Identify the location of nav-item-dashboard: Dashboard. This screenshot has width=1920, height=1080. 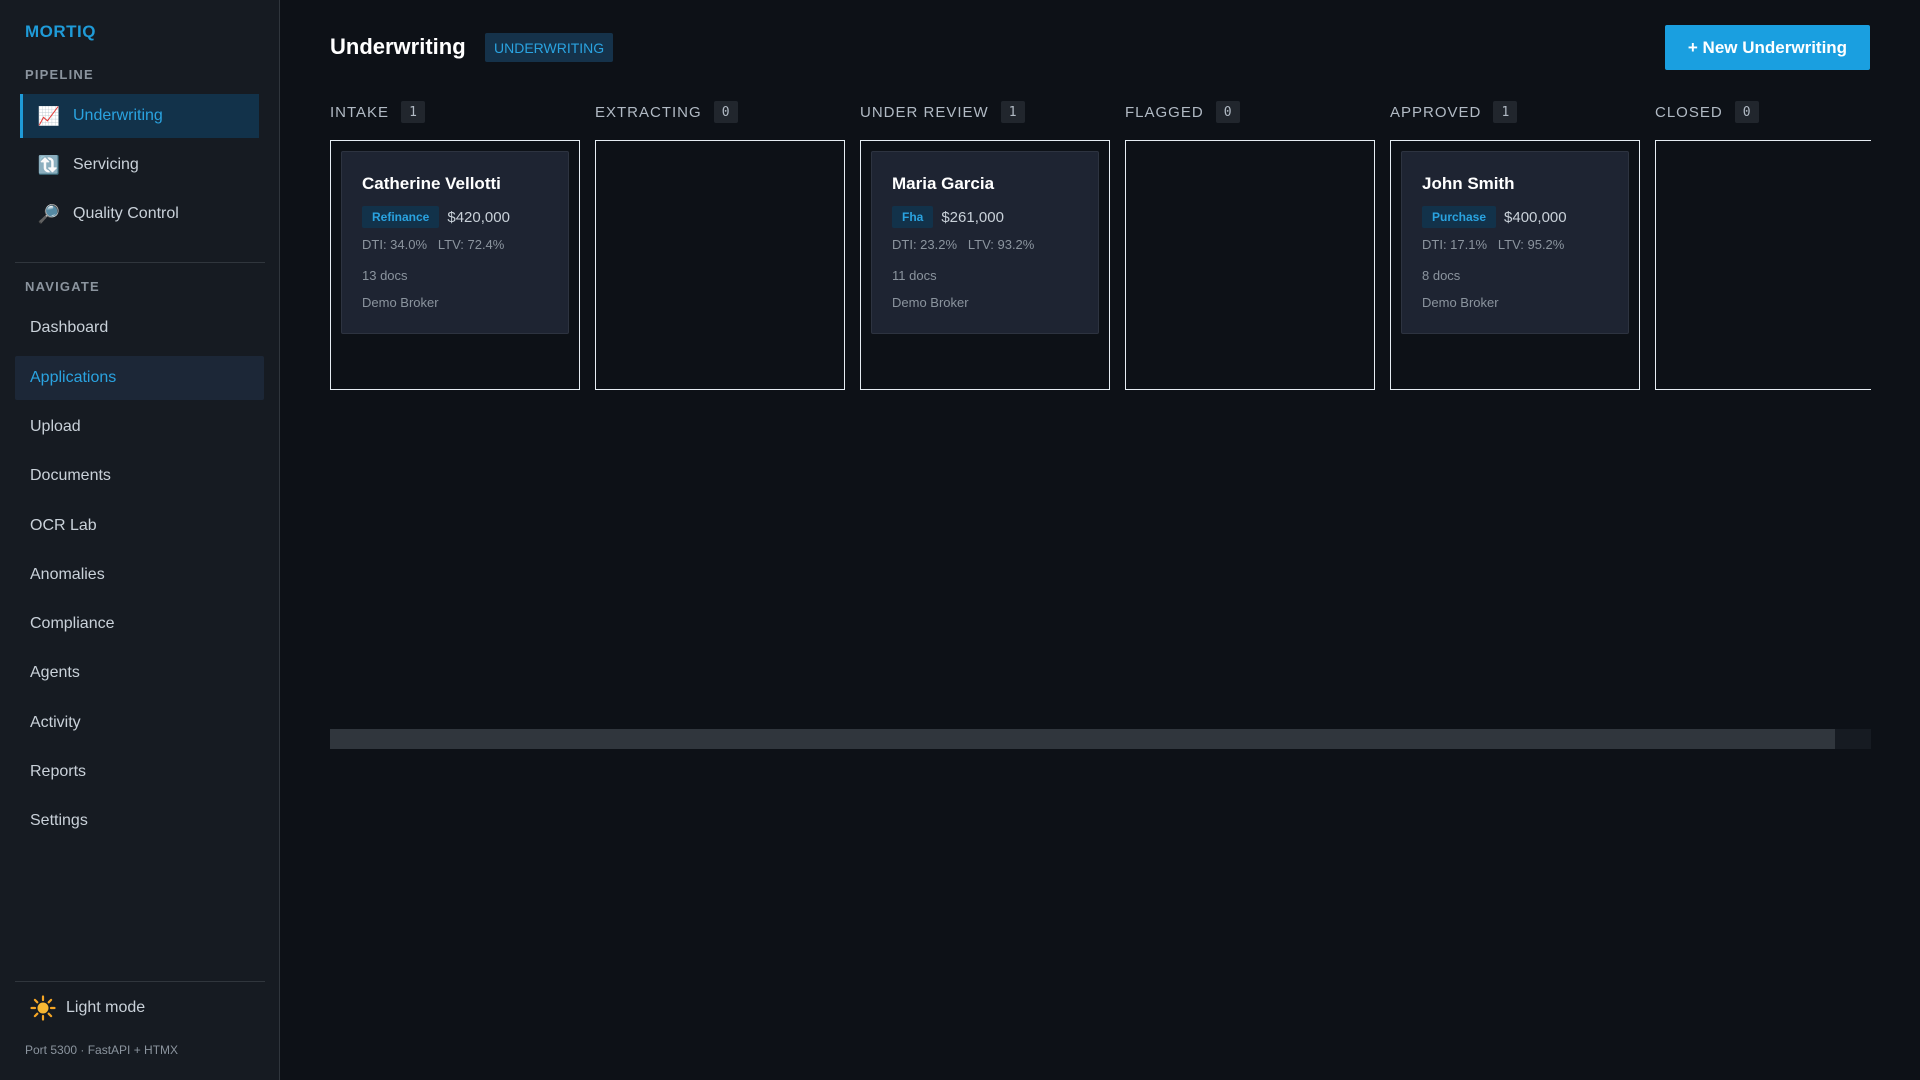
(139, 328).